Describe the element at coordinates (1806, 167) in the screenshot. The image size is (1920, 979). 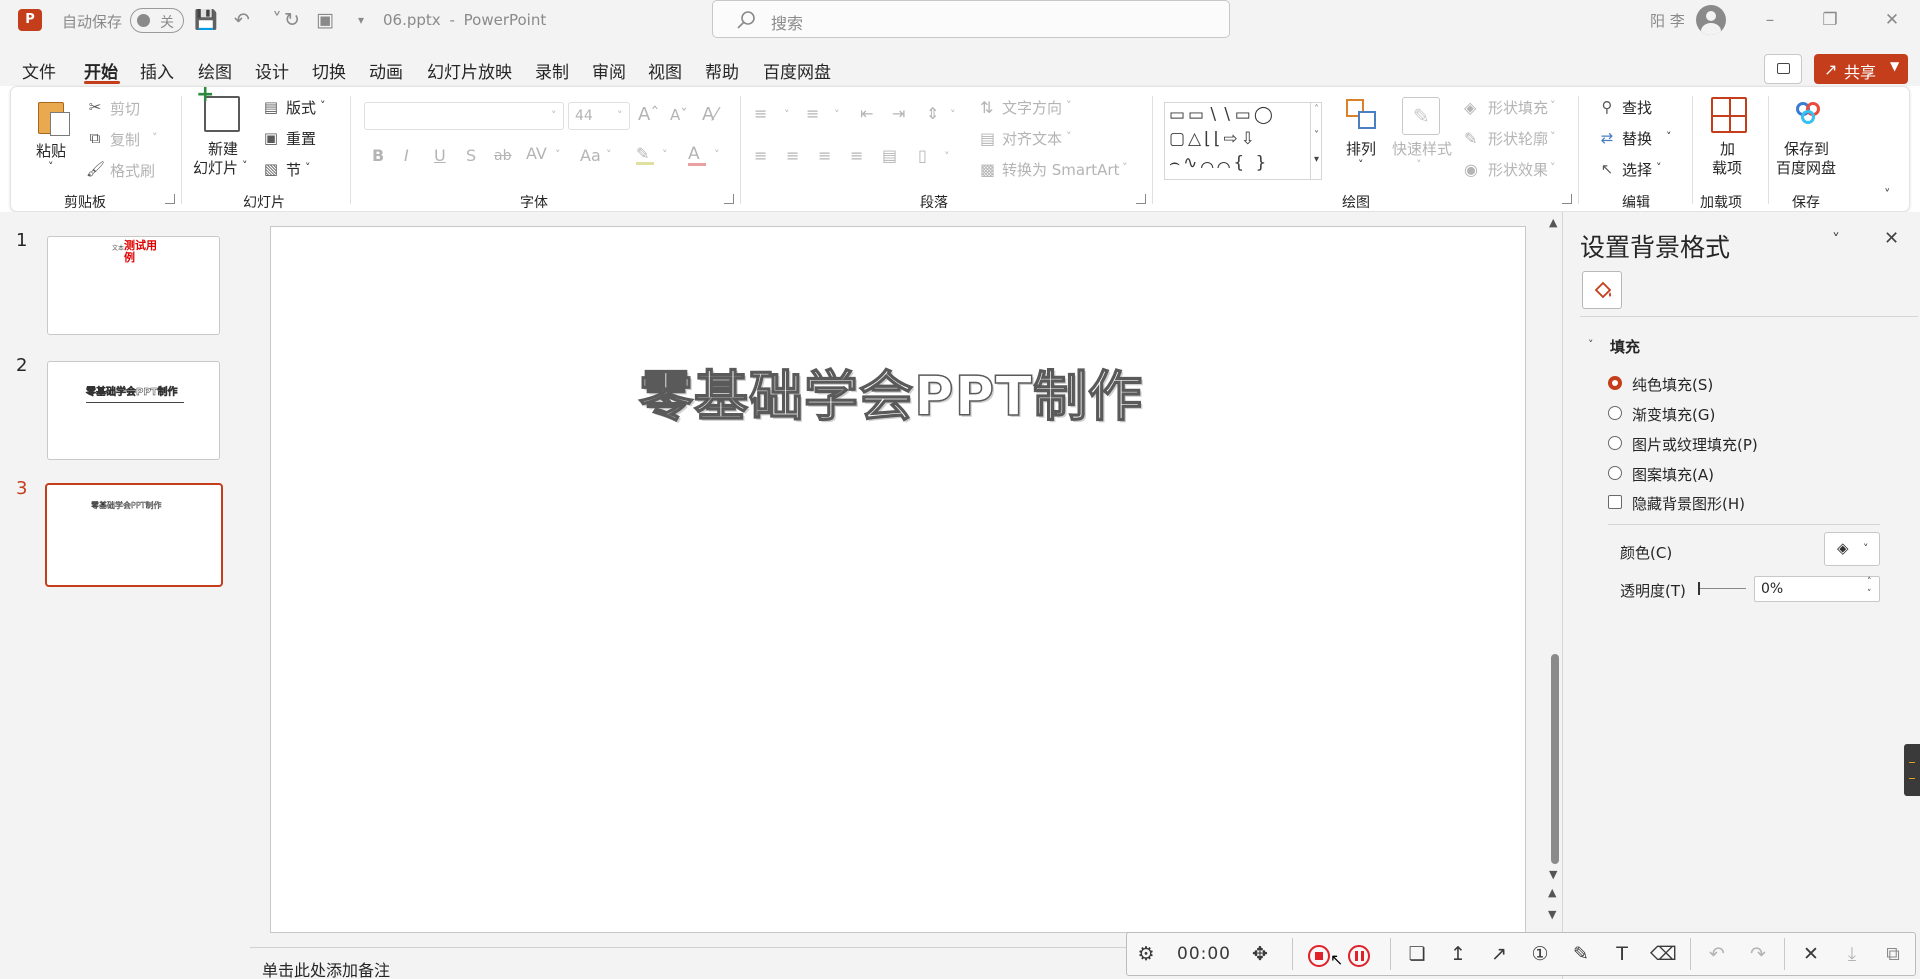
I see `save-baidu-label-2: 百度网盘` at that location.